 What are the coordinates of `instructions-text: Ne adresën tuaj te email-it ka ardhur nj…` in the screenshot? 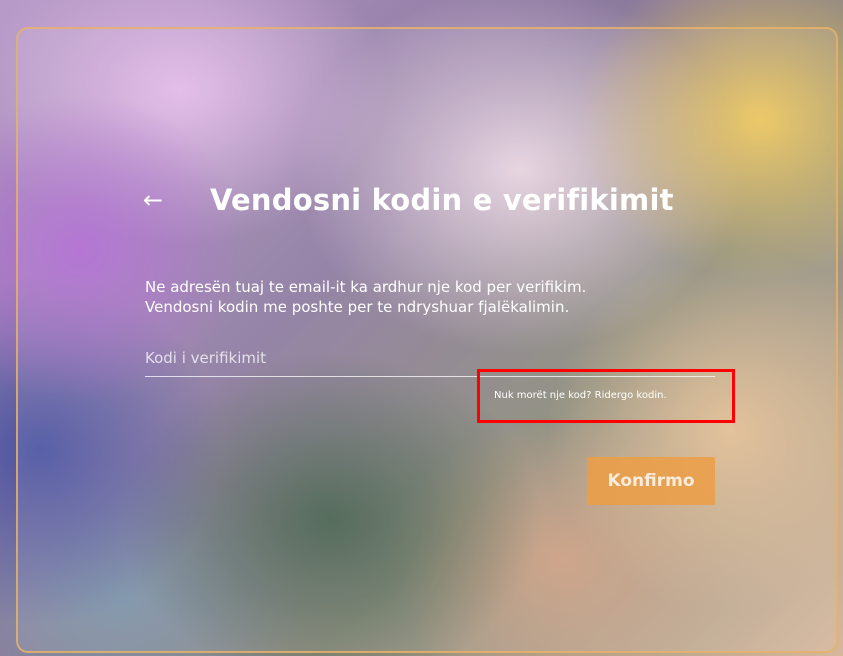 It's located at (445, 297).